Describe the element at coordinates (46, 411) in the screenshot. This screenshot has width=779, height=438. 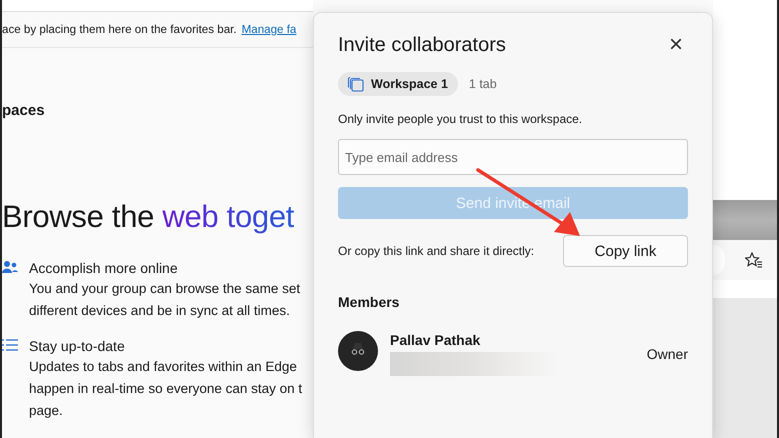
I see `feature-description: page.` at that location.